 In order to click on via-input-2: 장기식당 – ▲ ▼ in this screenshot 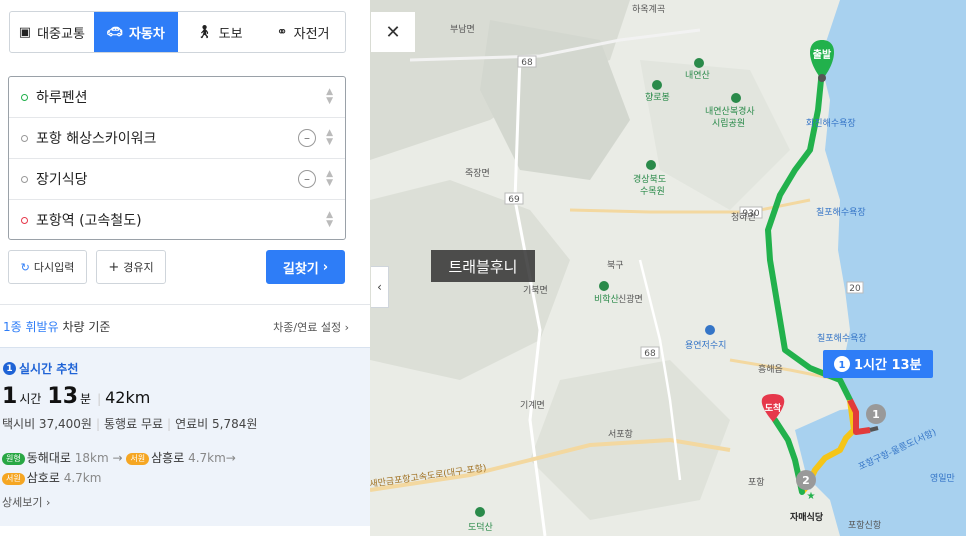, I will do `click(177, 179)`.